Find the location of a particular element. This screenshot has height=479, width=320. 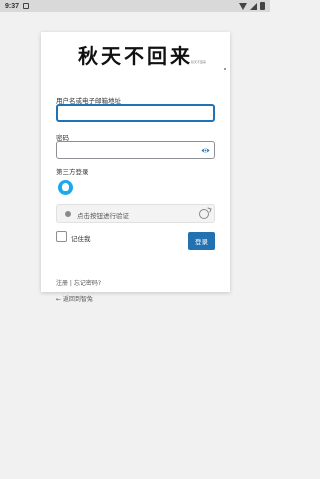

footer-links: 注册 | 忘记密码? is located at coordinates (78, 282).